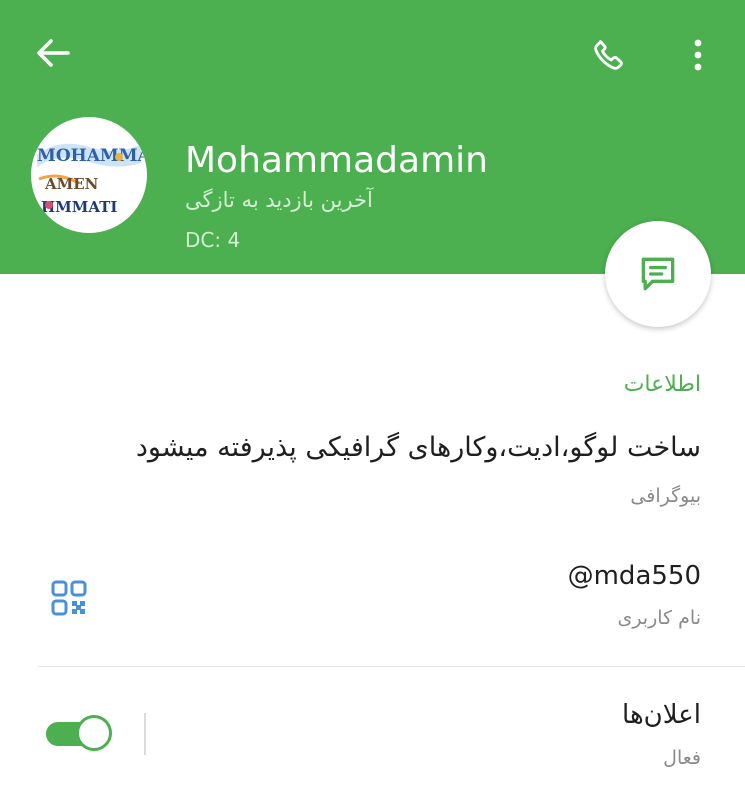  I want to click on qr-code-button, so click(69, 598).